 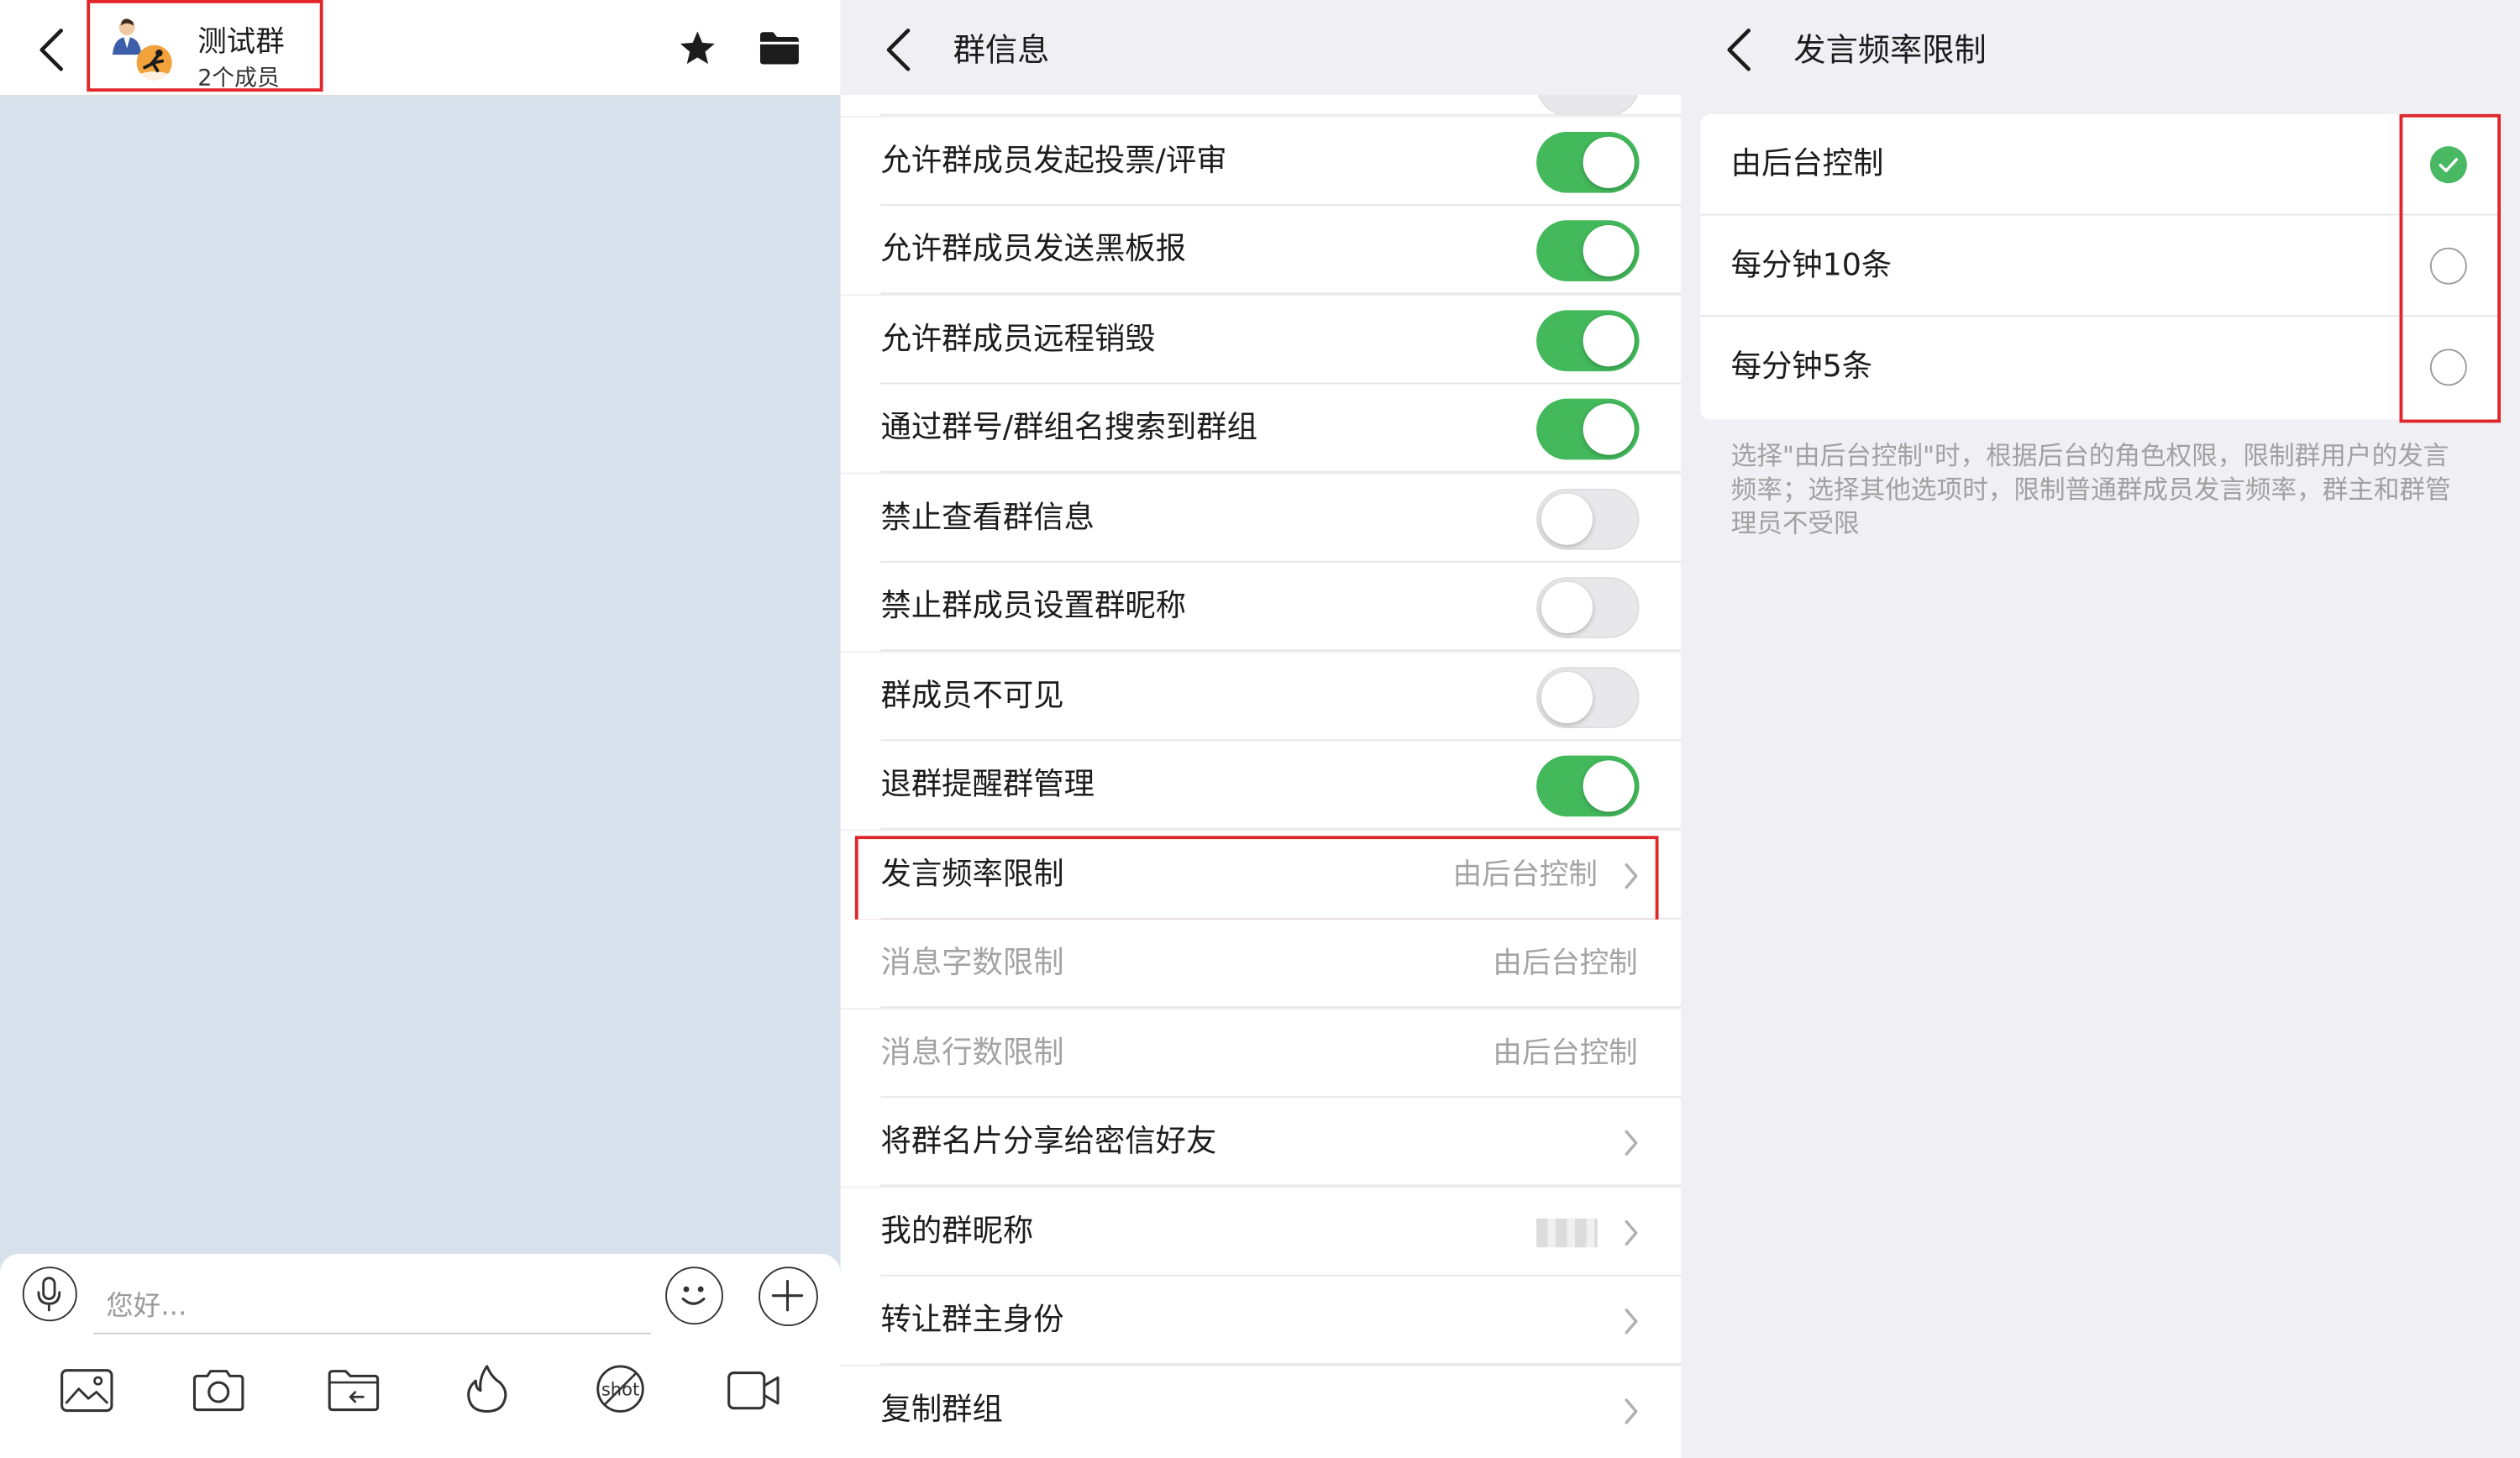 What do you see at coordinates (1261, 964) in the screenshot?
I see `message-chars-row: 消息字数限制 由后台控制` at bounding box center [1261, 964].